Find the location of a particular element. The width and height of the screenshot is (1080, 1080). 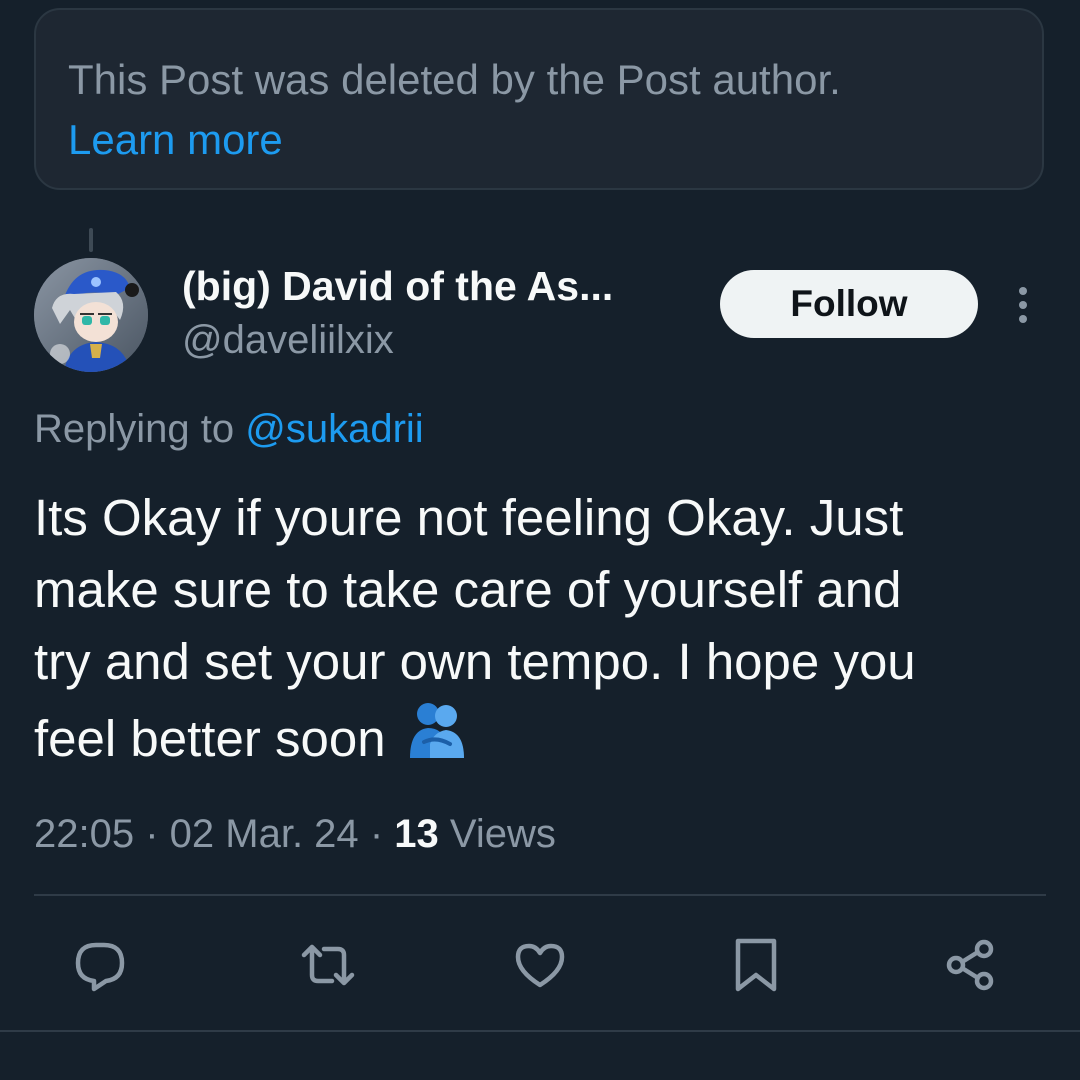

author-handle: @daveliilxix is located at coordinates (288, 340).